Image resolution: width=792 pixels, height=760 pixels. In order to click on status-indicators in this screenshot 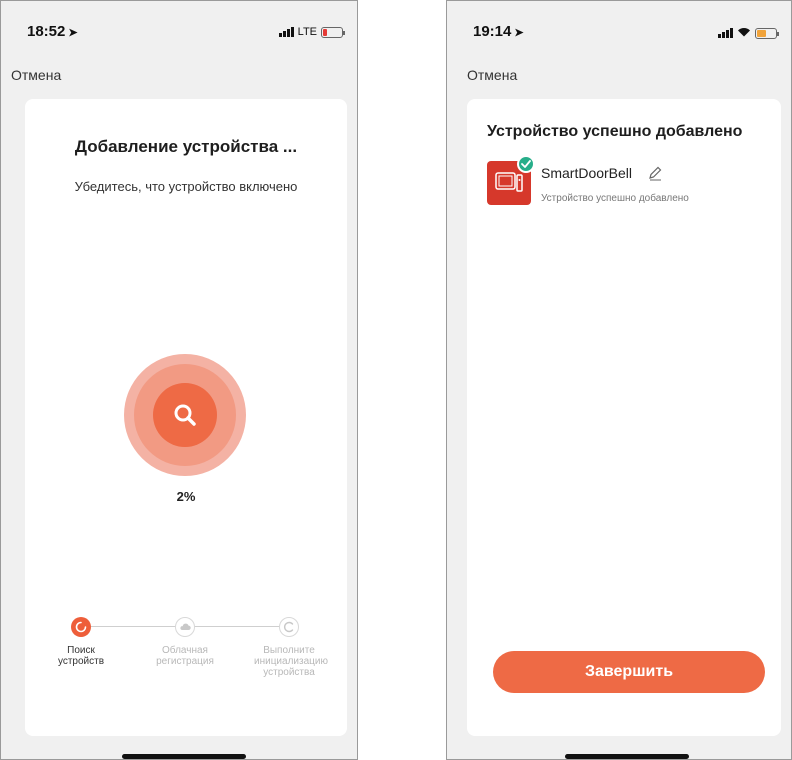, I will do `click(748, 33)`.